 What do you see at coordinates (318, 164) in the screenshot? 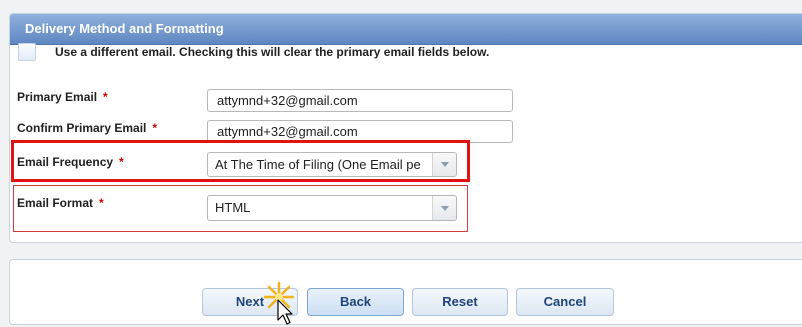
I see `email-frequency-value: At The Time of Filing (One Email pe` at bounding box center [318, 164].